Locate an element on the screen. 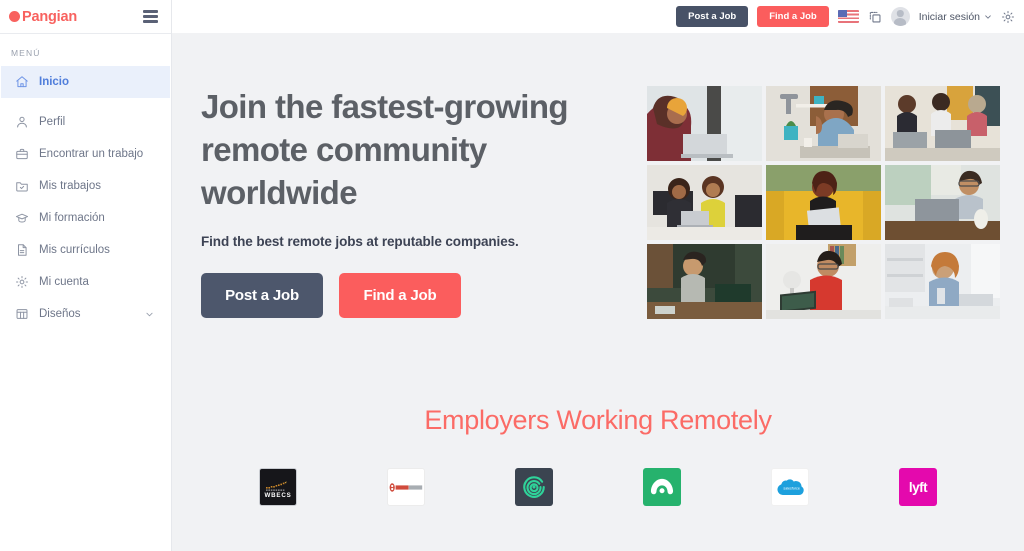  pangian-dot-icon is located at coordinates (14, 16).